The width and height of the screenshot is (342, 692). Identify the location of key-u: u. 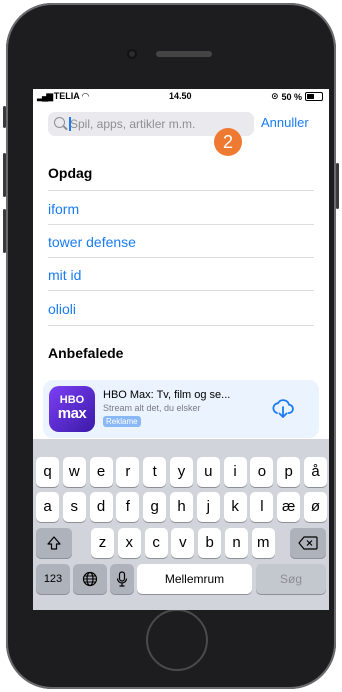
(208, 472).